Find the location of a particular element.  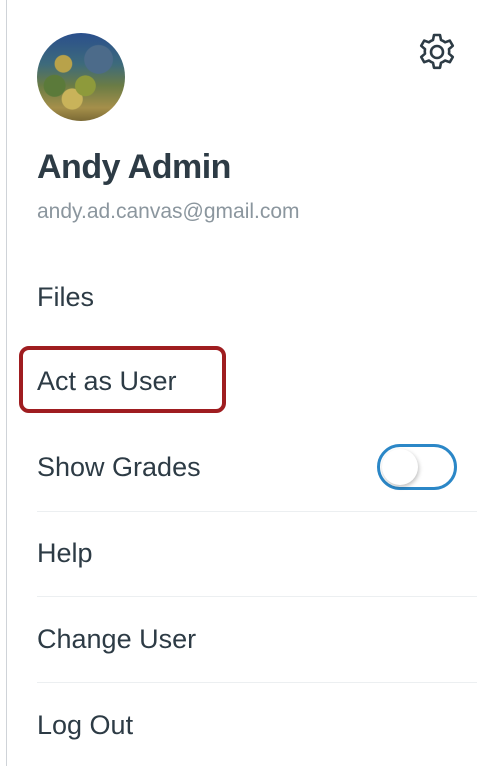

avatar is located at coordinates (81, 77).